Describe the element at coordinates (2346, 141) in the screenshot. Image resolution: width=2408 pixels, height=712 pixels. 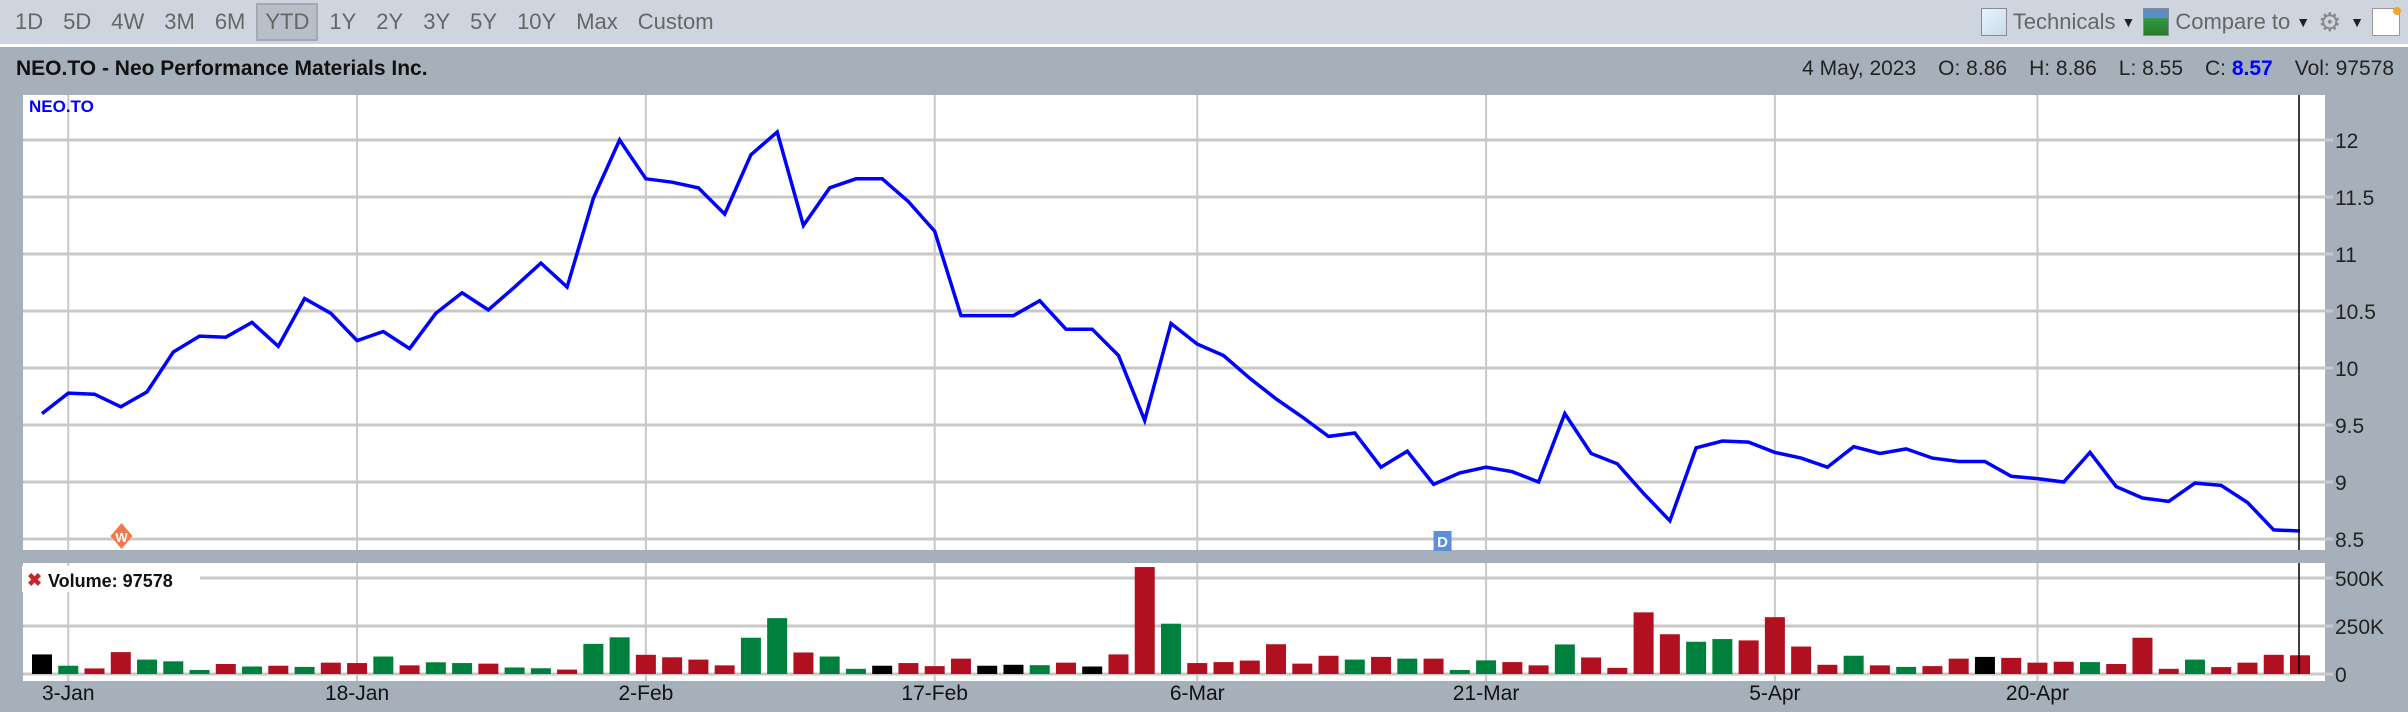
I see `price-axis-label: 12` at that location.